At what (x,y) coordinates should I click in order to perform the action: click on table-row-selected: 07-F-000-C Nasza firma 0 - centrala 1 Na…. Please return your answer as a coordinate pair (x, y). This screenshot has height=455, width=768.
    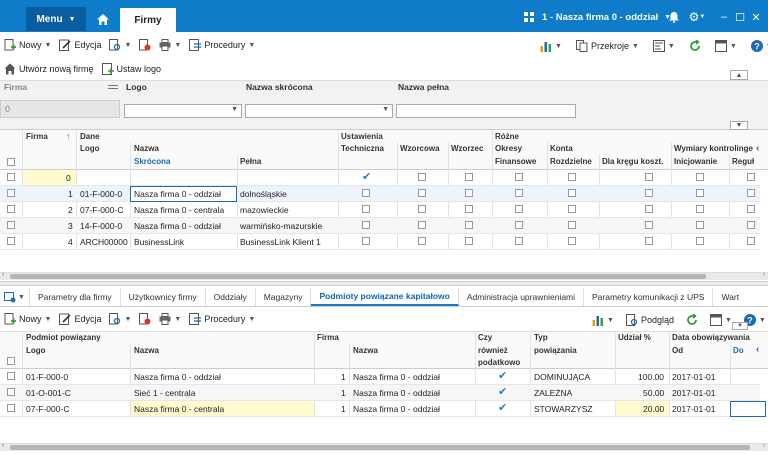
    Looking at the image, I should click on (383, 409).